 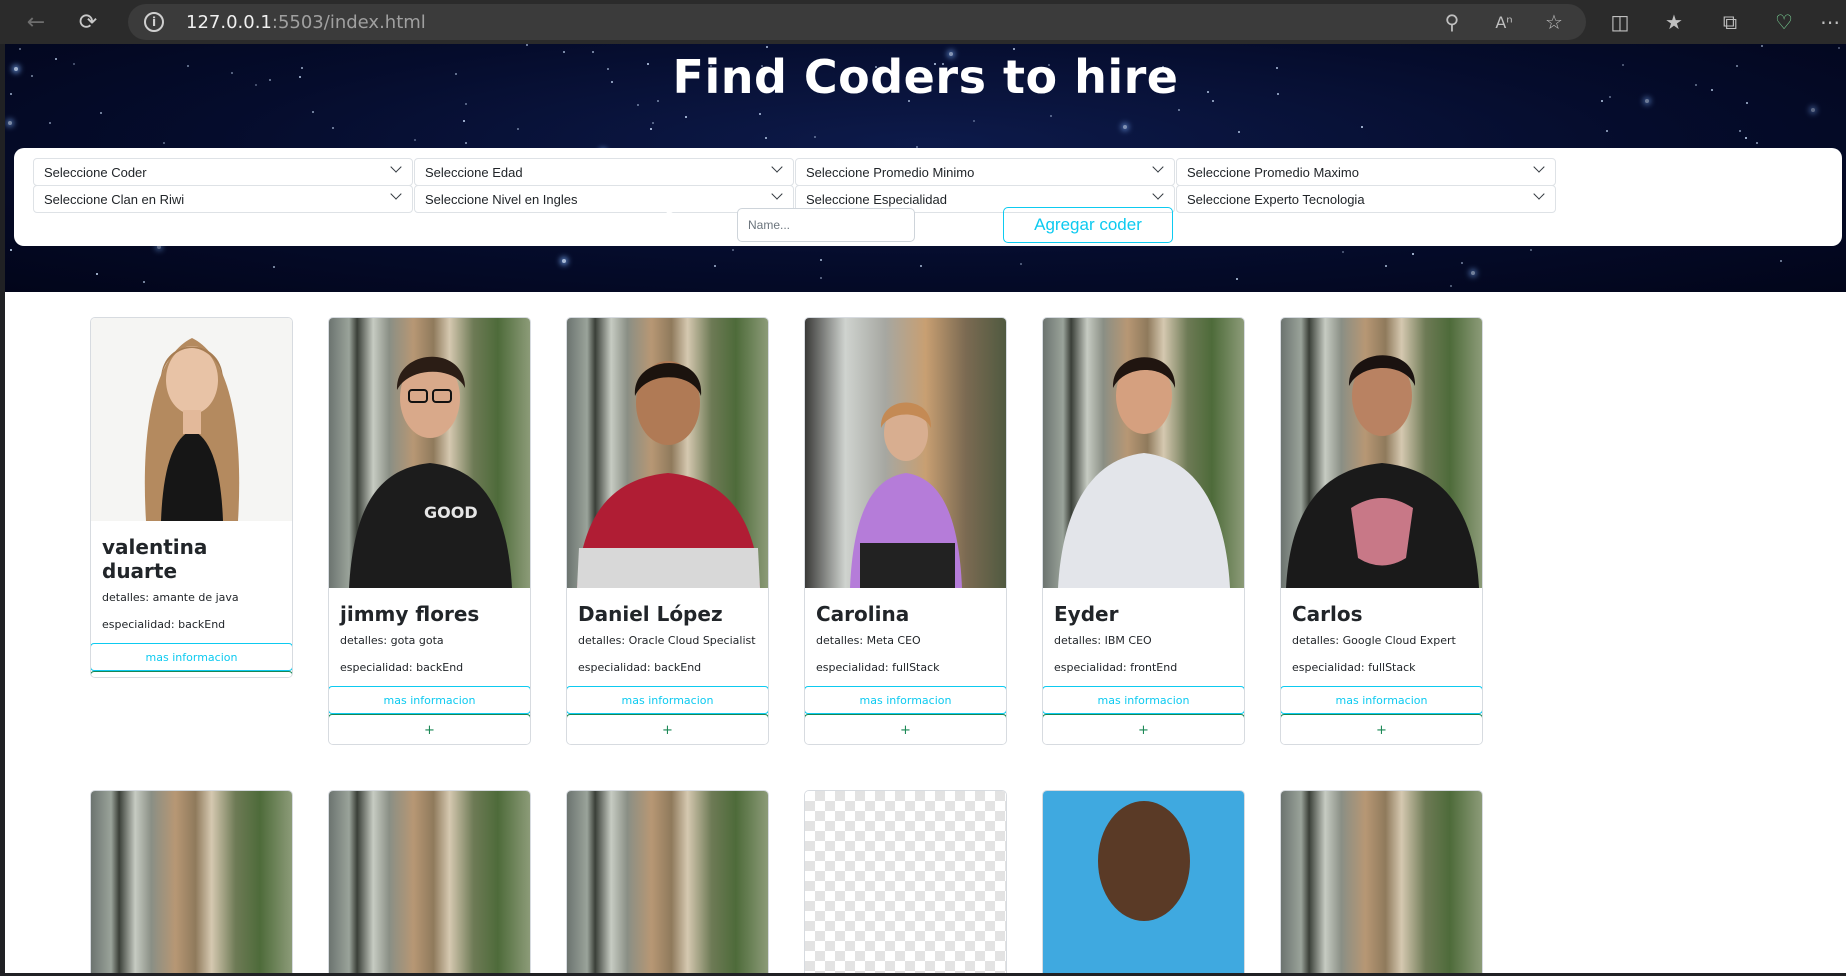 I want to click on more-menu-icon: ⋯, so click(x=1830, y=22).